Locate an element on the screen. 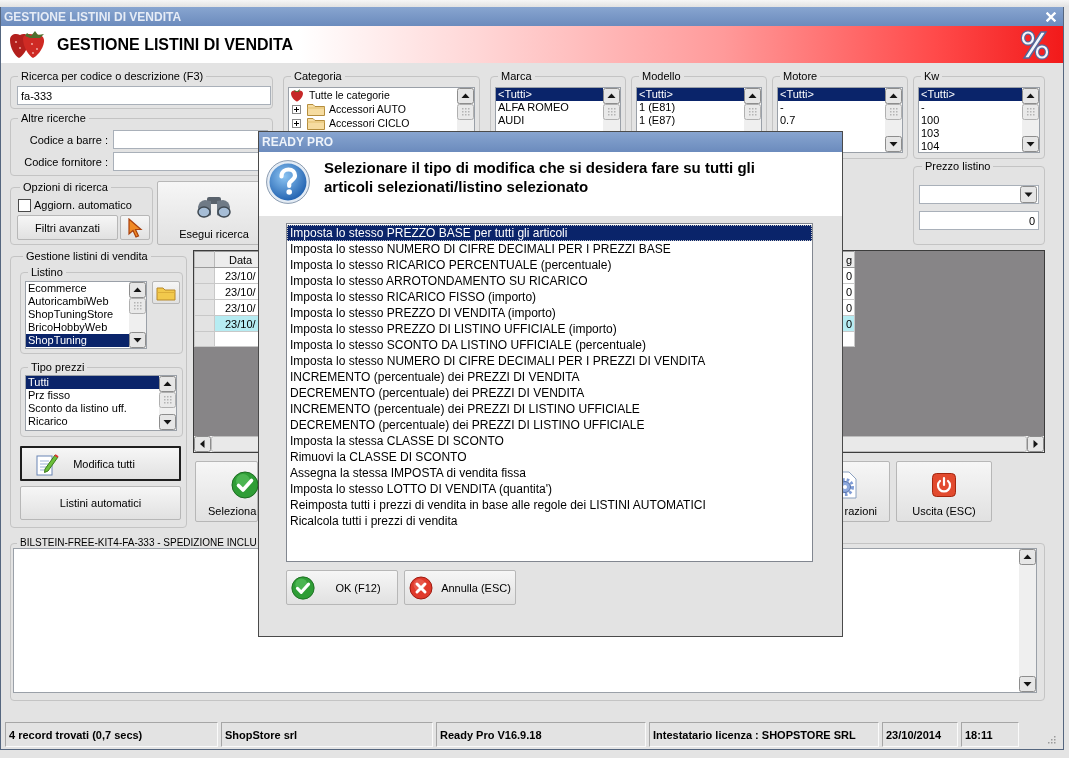 Image resolution: width=1069 pixels, height=758 pixels. panel-title: BILSTEIN-FREE-KIT4-FA-333 - SPEDIZIONE INCLU is located at coordinates (138, 543).